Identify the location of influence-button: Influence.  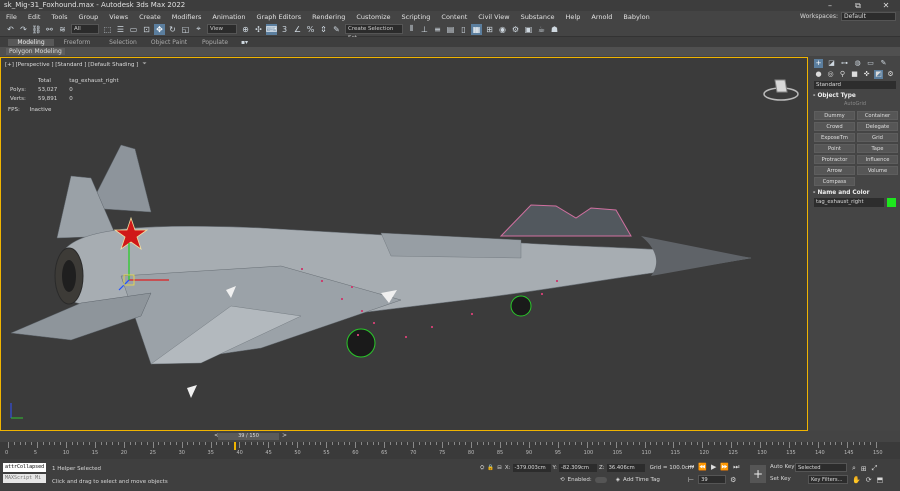
(877, 159).